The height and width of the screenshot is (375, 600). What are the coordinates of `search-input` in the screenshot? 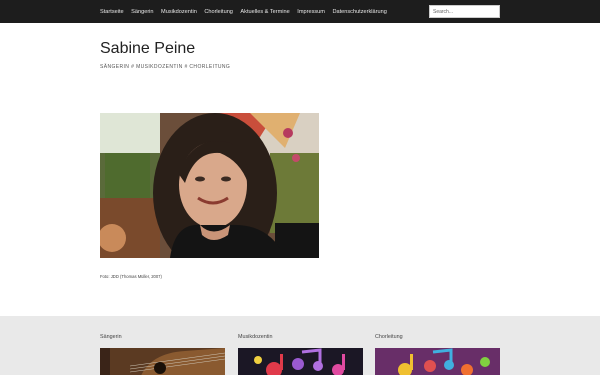 It's located at (464, 11).